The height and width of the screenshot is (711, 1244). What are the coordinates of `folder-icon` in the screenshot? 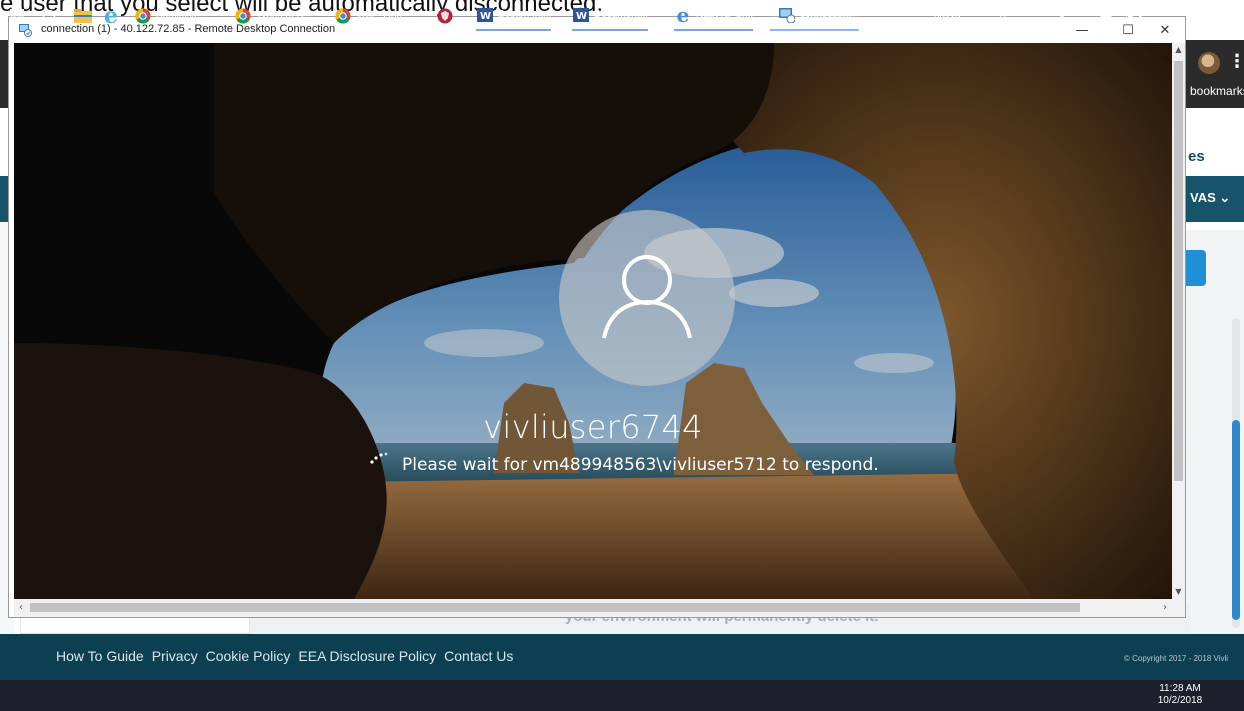 It's located at (83, 15).